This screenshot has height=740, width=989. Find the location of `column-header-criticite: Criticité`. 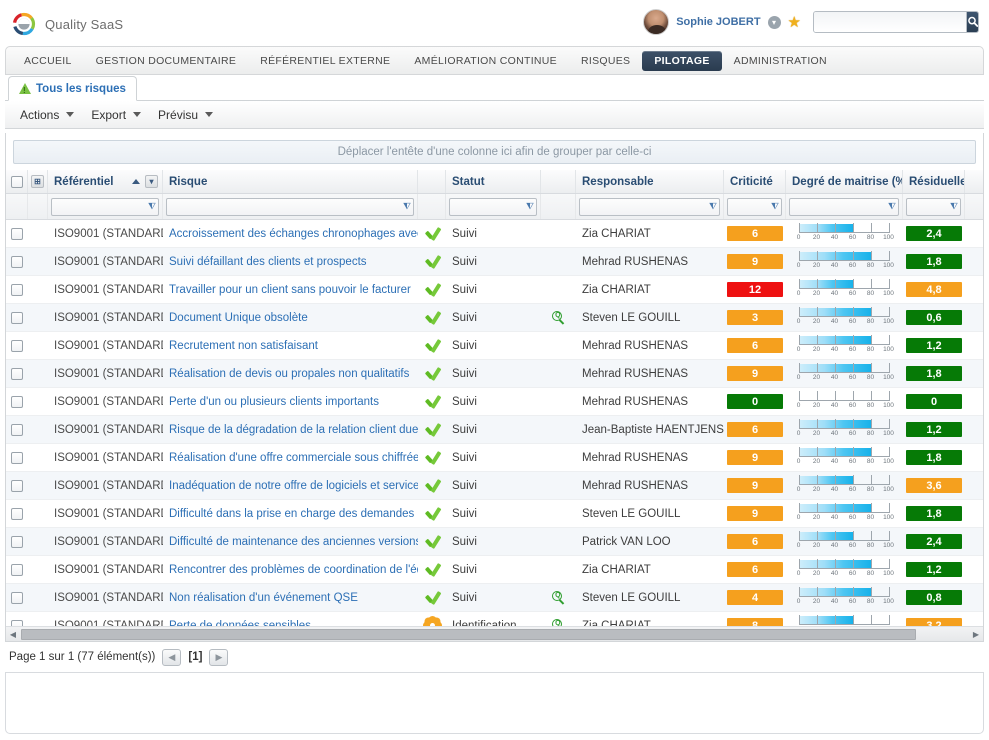

column-header-criticite: Criticité is located at coordinates (755, 181).